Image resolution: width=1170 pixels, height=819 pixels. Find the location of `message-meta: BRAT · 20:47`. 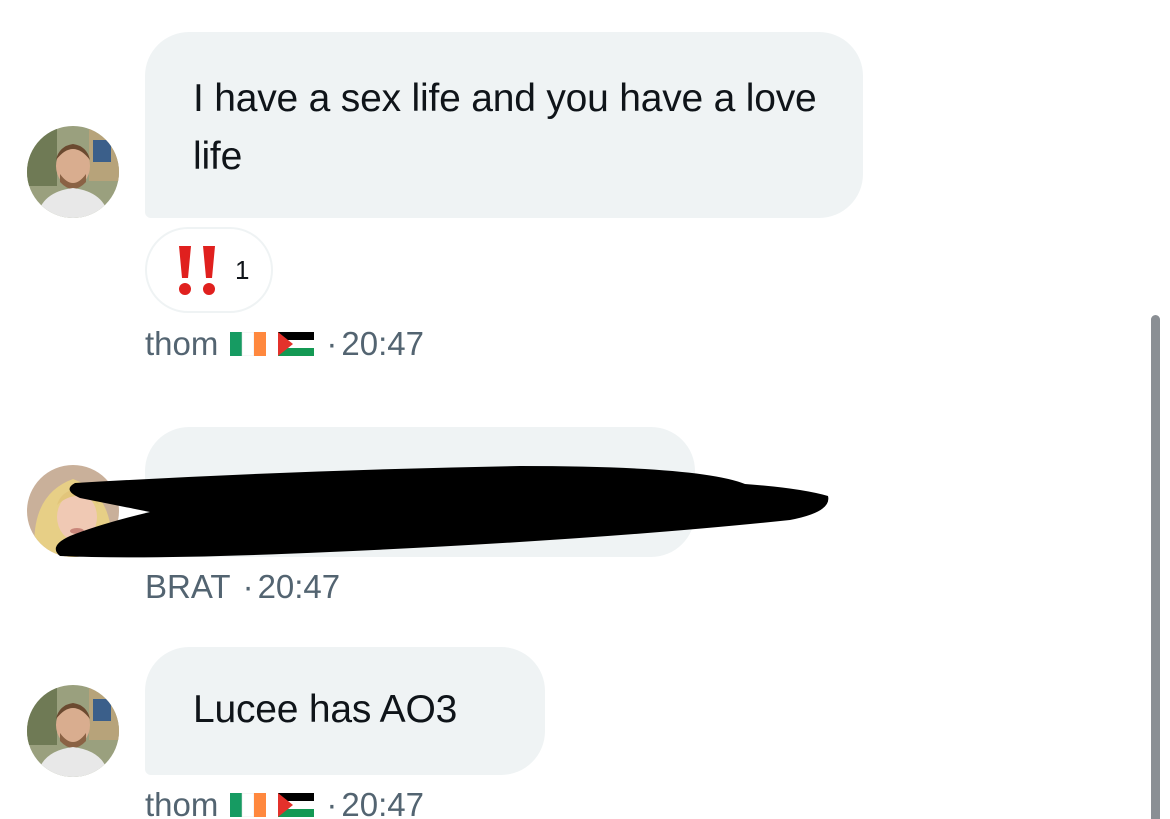

message-meta: BRAT · 20:47 is located at coordinates (242, 587).